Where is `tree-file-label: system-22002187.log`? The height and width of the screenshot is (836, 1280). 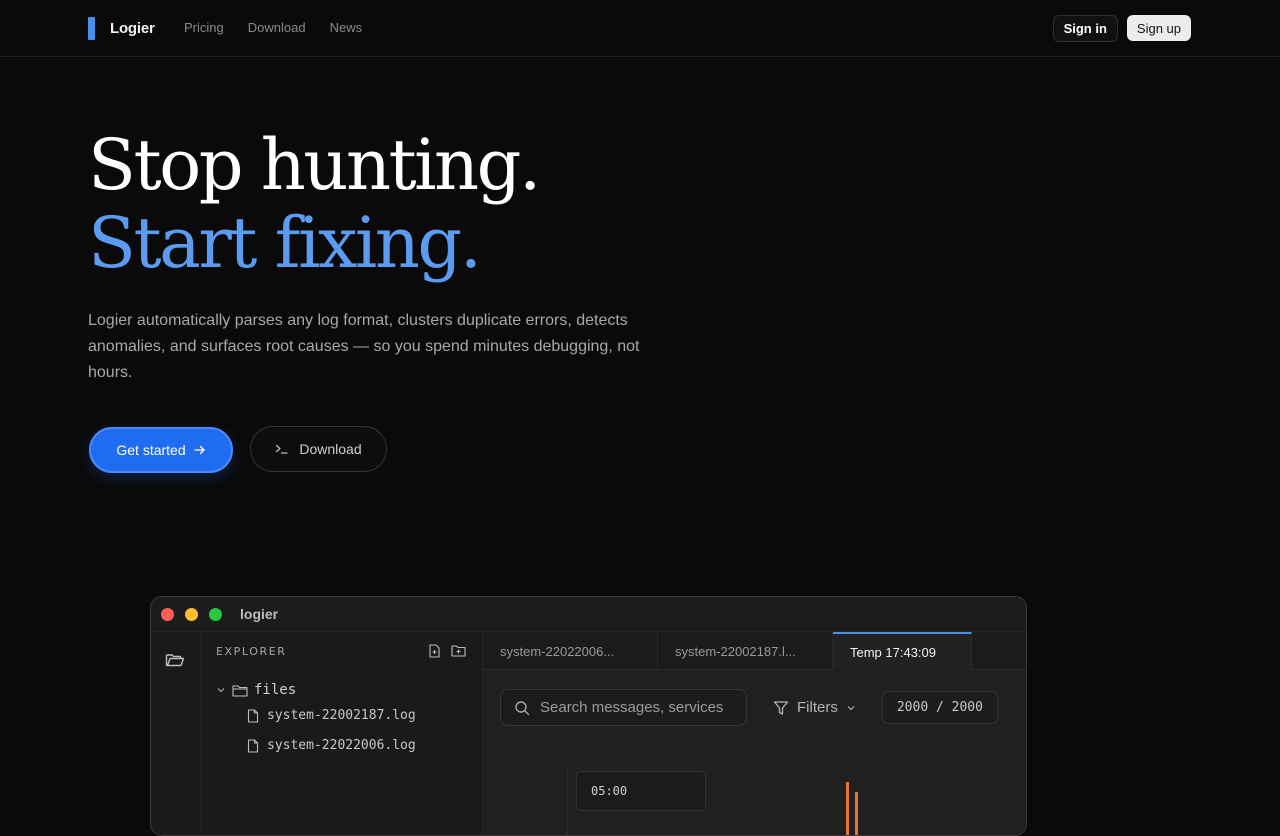
tree-file-label: system-22002187.log is located at coordinates (341, 715).